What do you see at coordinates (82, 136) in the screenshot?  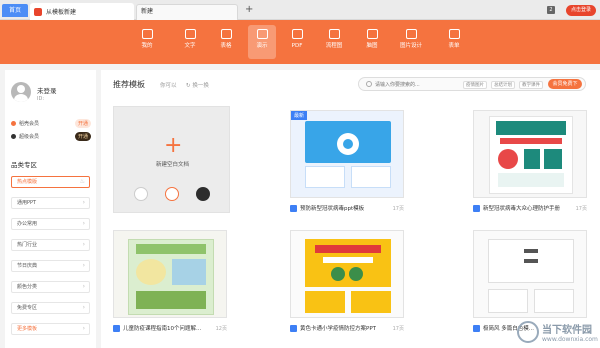 I see `open-super-button: 开通` at bounding box center [82, 136].